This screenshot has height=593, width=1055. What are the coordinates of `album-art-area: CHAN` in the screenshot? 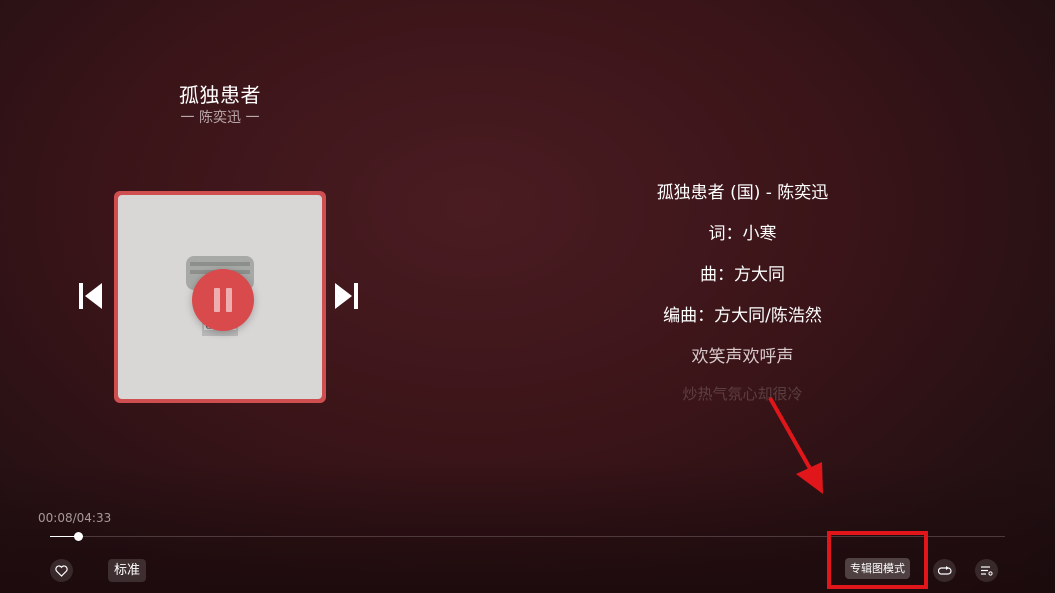 It's located at (220, 297).